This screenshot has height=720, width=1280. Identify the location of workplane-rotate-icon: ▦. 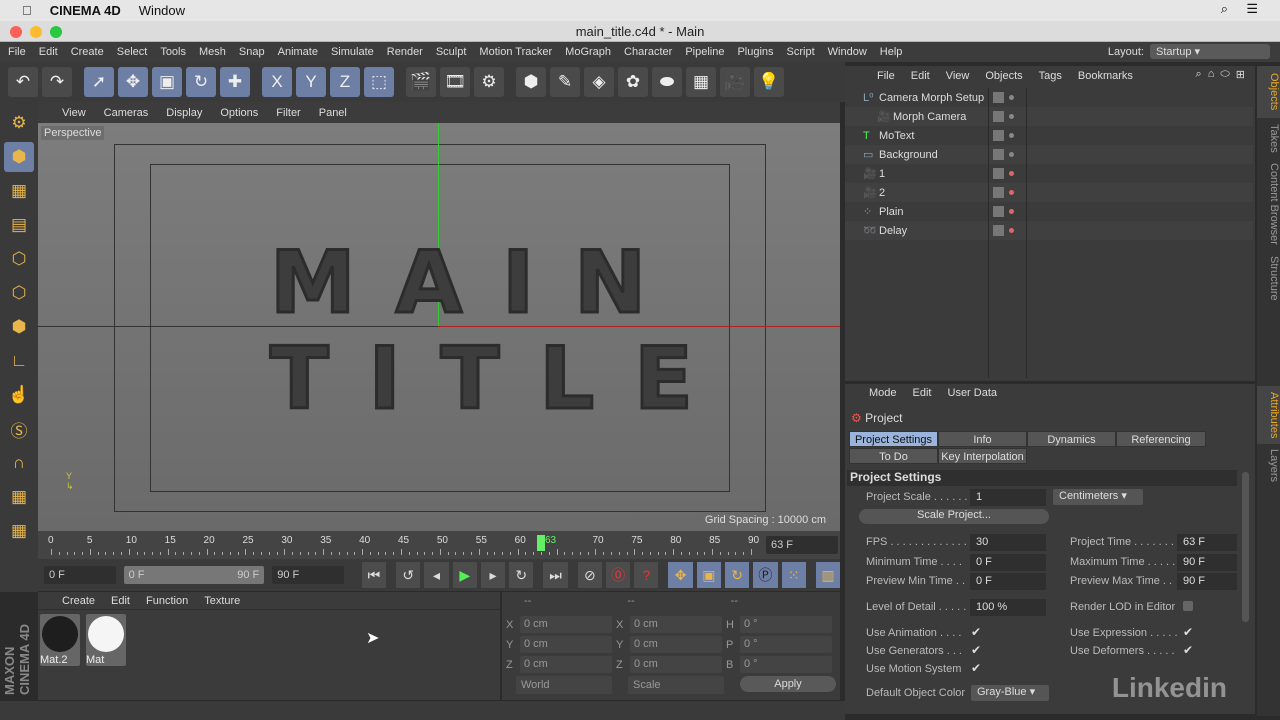
(19, 531).